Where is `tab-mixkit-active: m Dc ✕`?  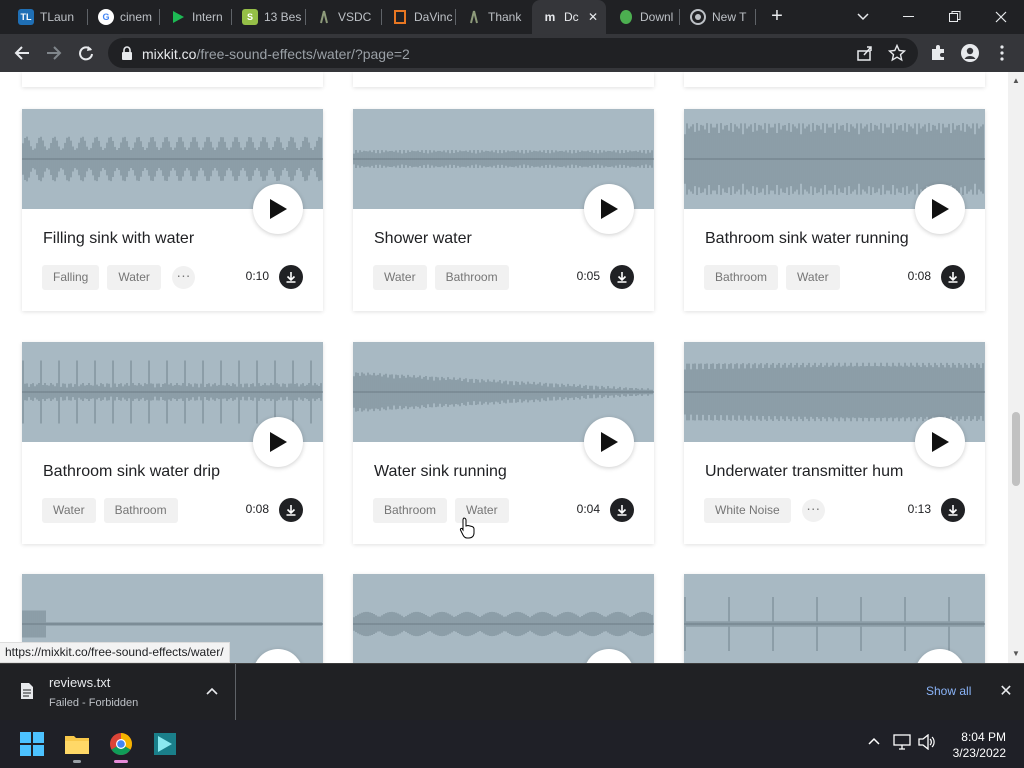
tab-mixkit-active: m Dc ✕ is located at coordinates (569, 17).